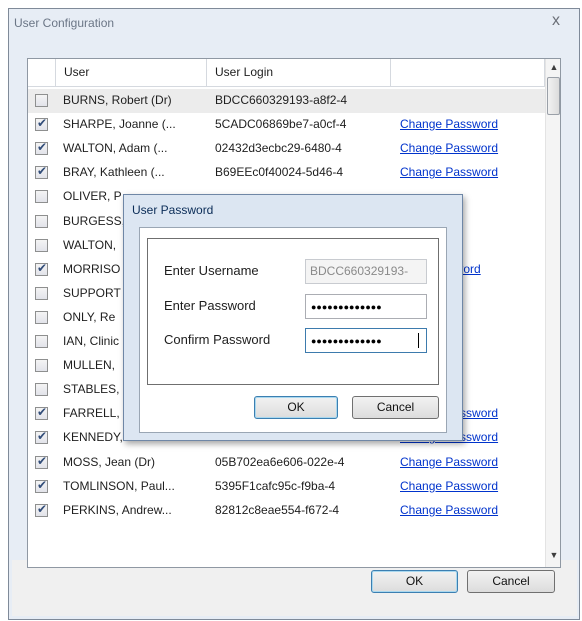 The height and width of the screenshot is (621, 582). What do you see at coordinates (92, 196) in the screenshot?
I see `user-name-cell: OLIVER, P` at bounding box center [92, 196].